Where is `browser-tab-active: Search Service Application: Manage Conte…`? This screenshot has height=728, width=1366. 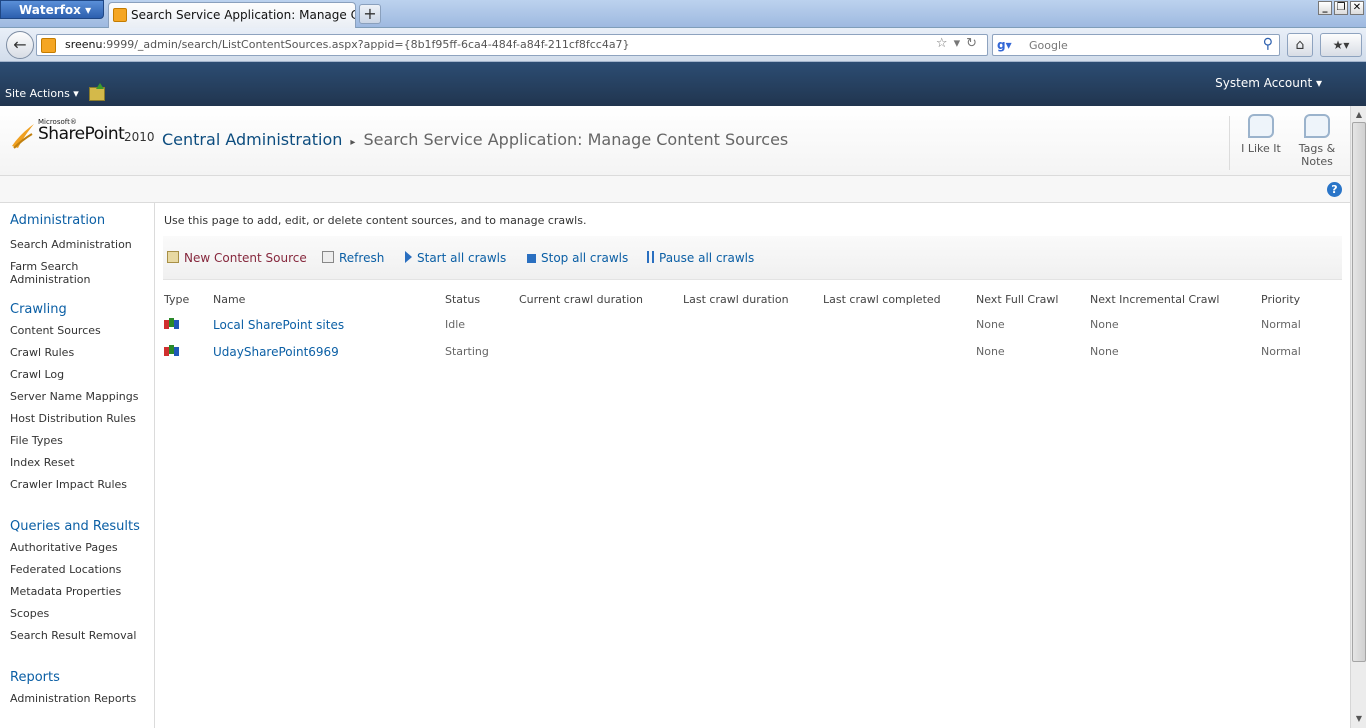
browser-tab-active: Search Service Application: Manage Conte… is located at coordinates (232, 15).